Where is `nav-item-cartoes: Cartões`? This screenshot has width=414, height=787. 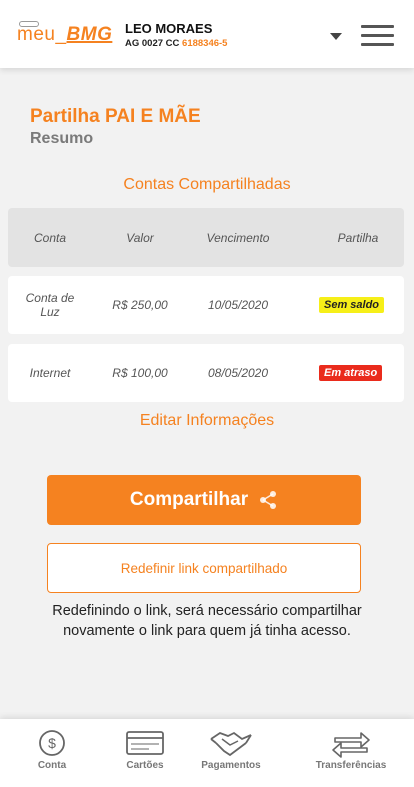
nav-item-cartoes: Cartões is located at coordinates (145, 753).